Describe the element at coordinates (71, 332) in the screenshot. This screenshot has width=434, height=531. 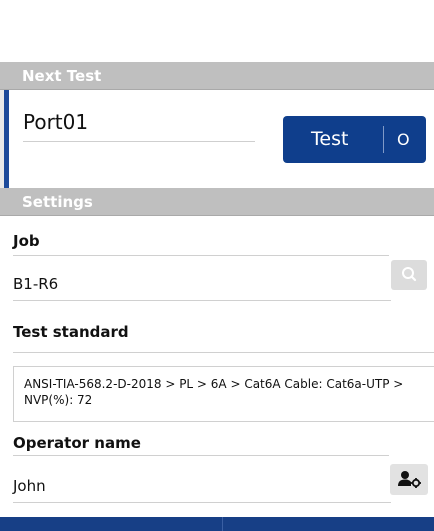
I see `test-standard-label: Test standard` at that location.